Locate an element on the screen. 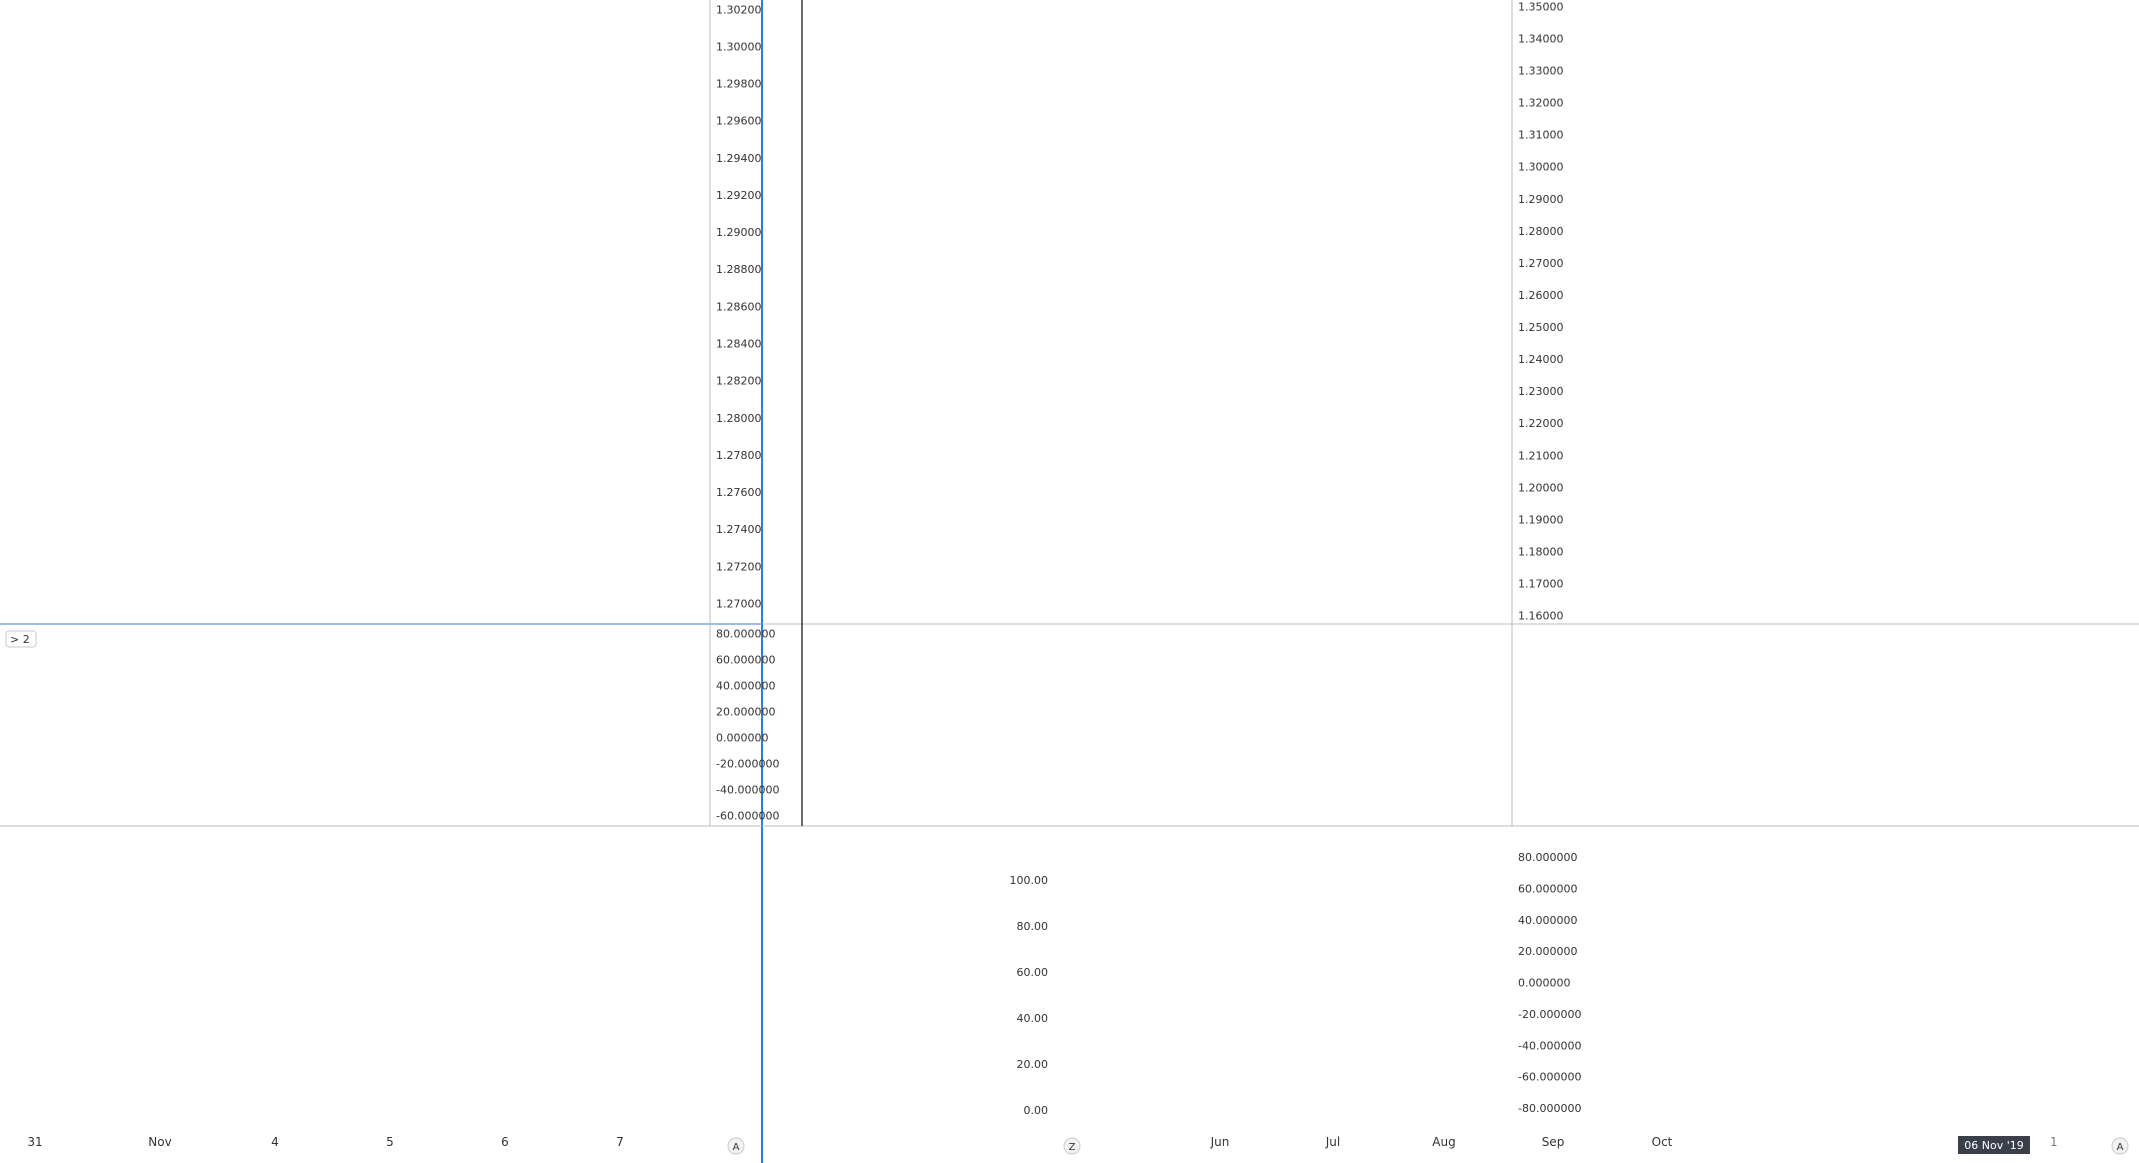 The image size is (2139, 1163). left-osc-tick: 60.000000 is located at coordinates (746, 660).